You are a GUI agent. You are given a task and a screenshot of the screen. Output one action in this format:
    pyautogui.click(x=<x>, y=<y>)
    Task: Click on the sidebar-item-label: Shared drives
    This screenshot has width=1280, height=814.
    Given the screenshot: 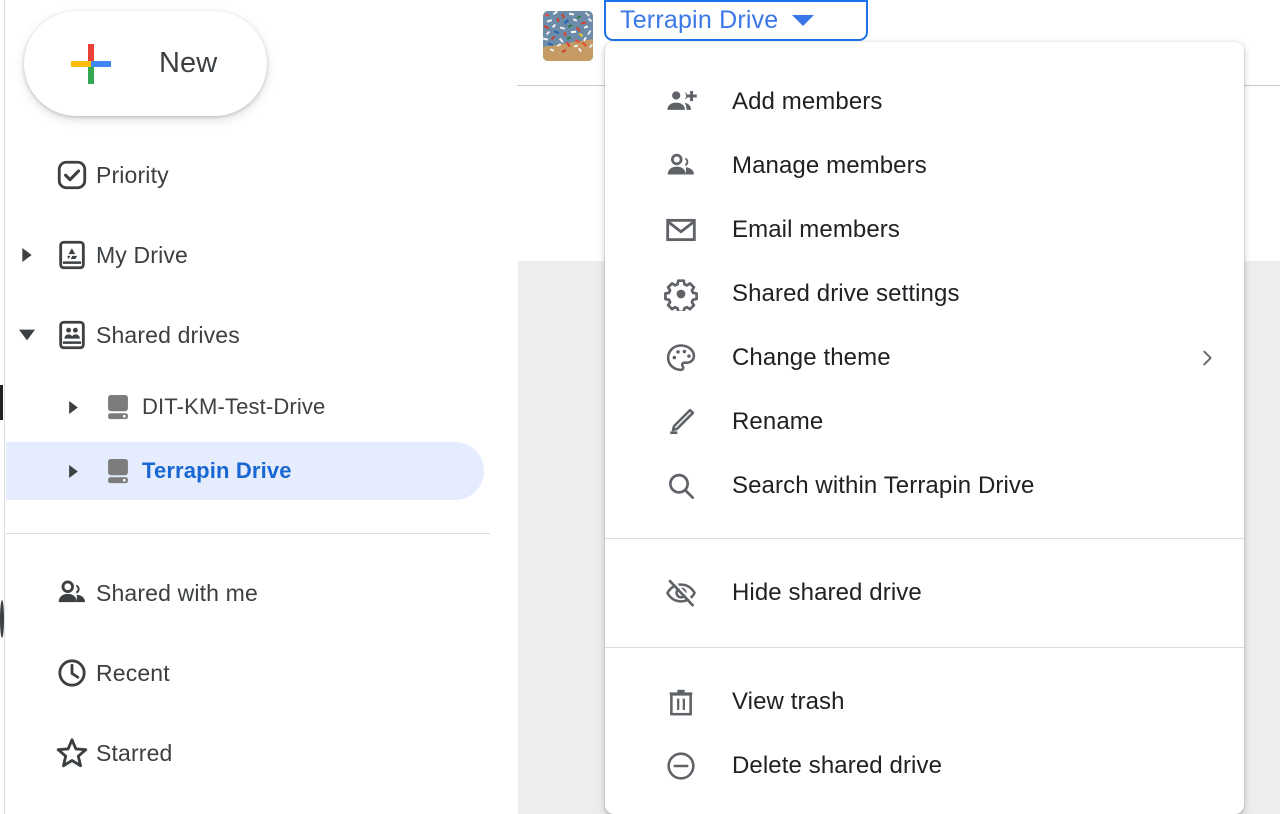 What is the action you would take?
    pyautogui.click(x=168, y=334)
    